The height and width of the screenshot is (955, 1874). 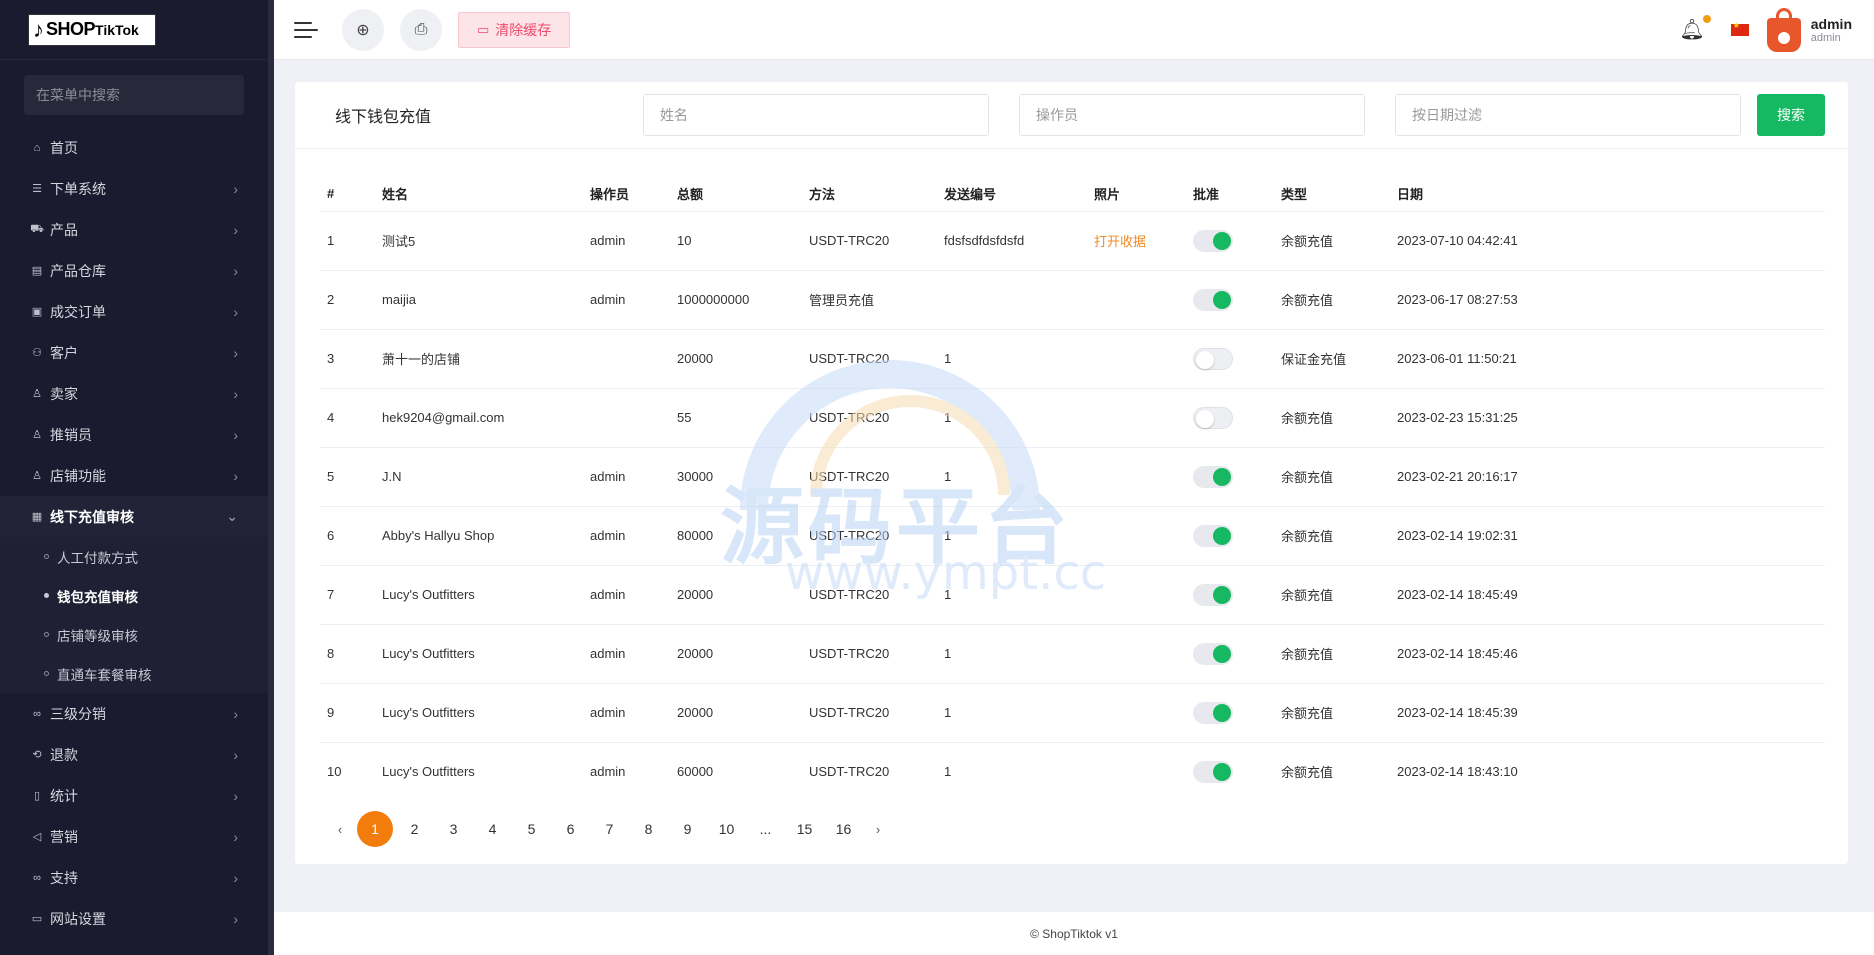 I want to click on page-button: 10, so click(x=726, y=829).